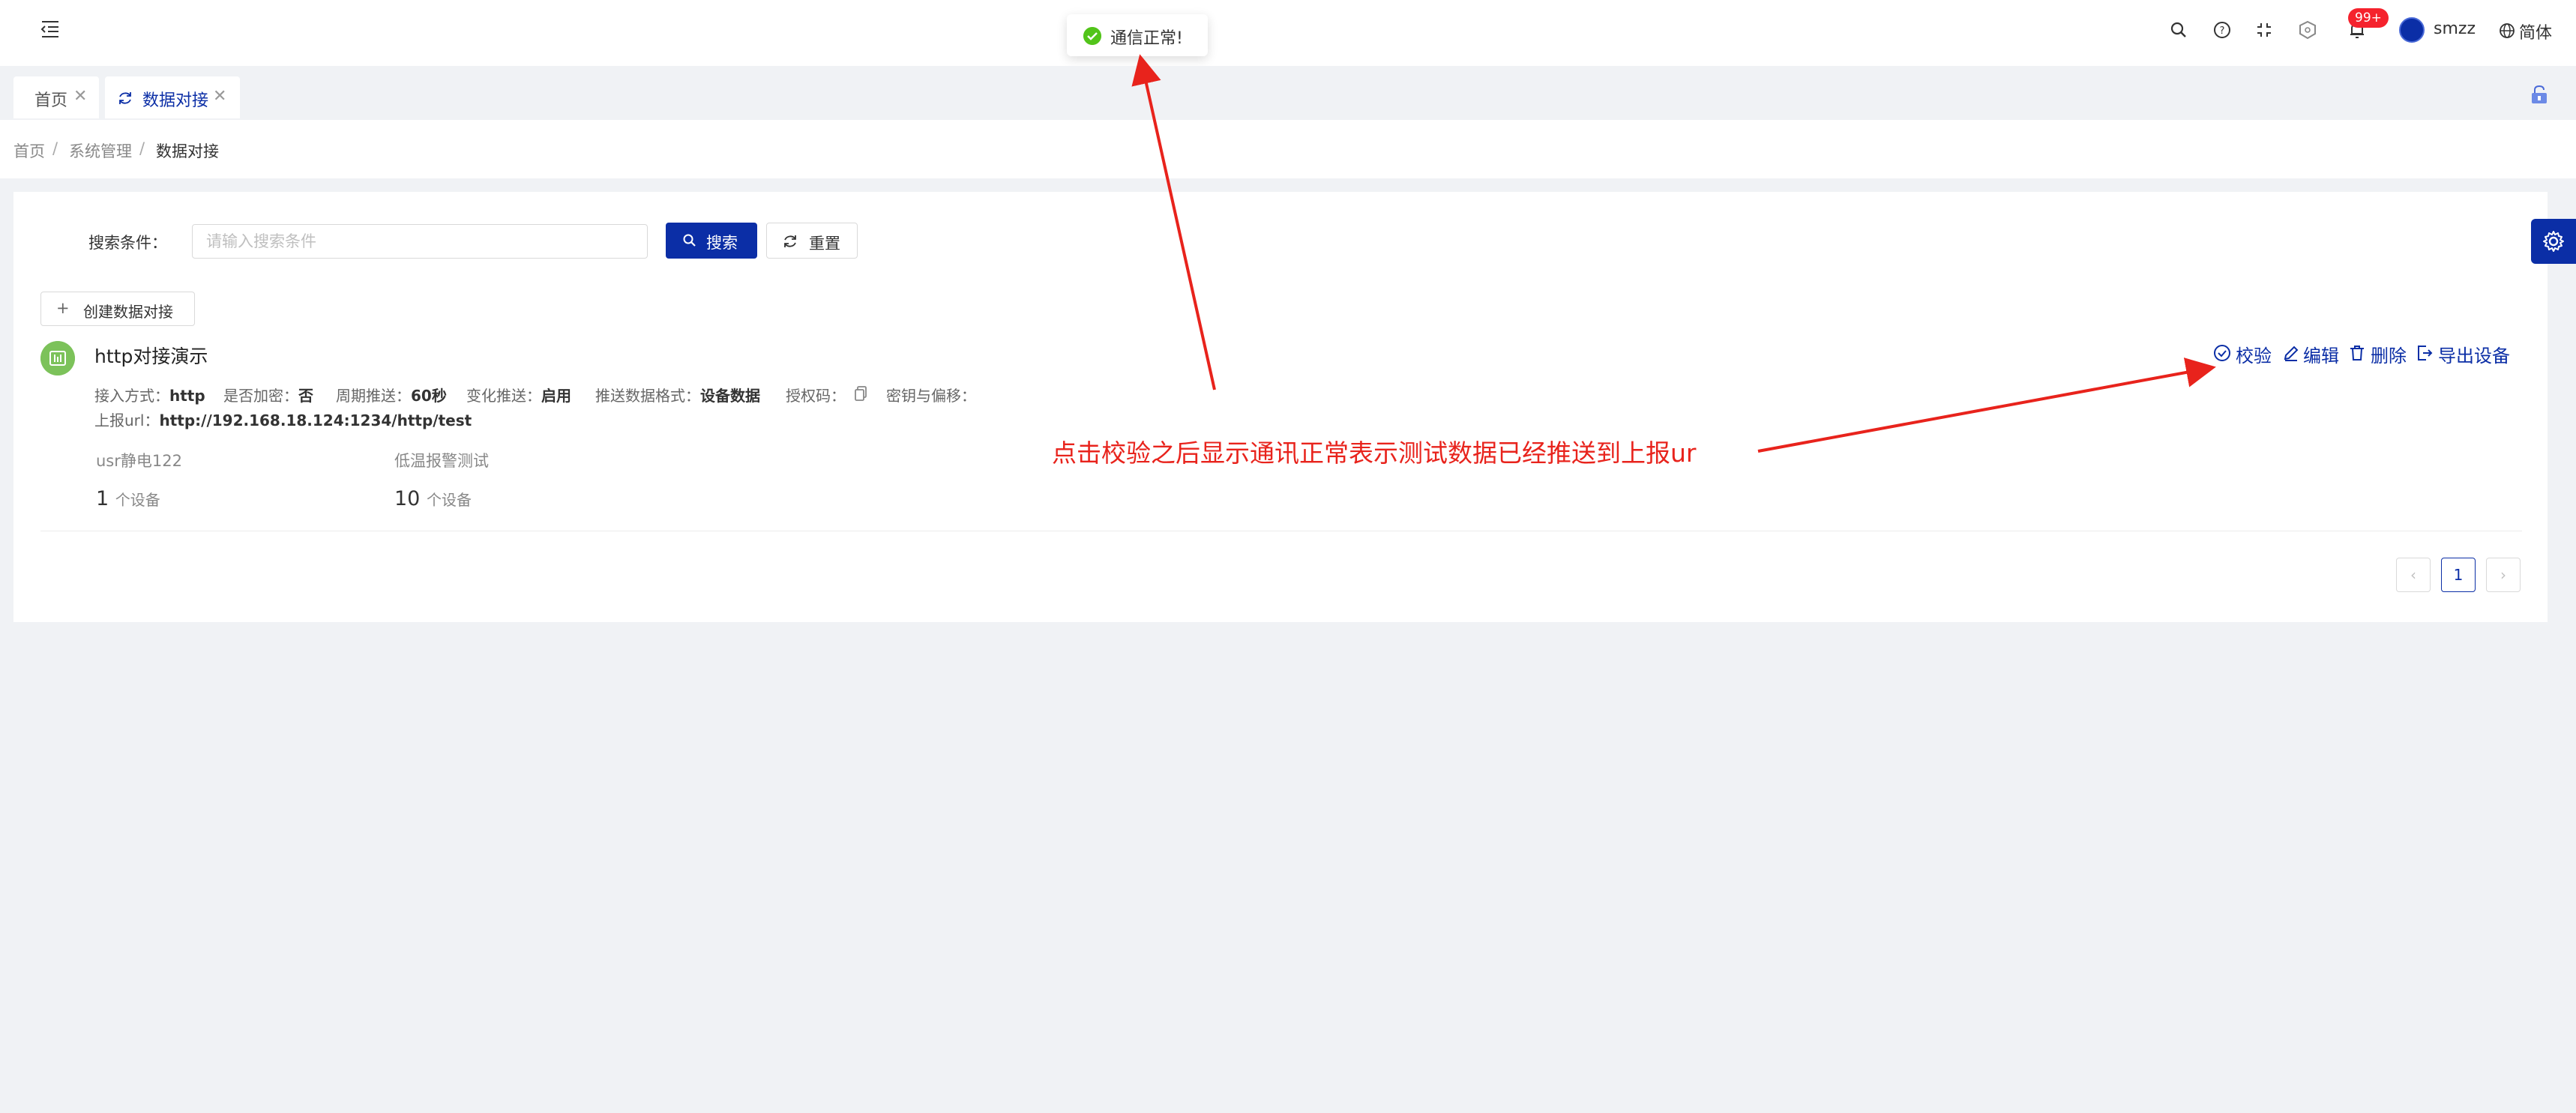  I want to click on language-switch: 简体, so click(2536, 31).